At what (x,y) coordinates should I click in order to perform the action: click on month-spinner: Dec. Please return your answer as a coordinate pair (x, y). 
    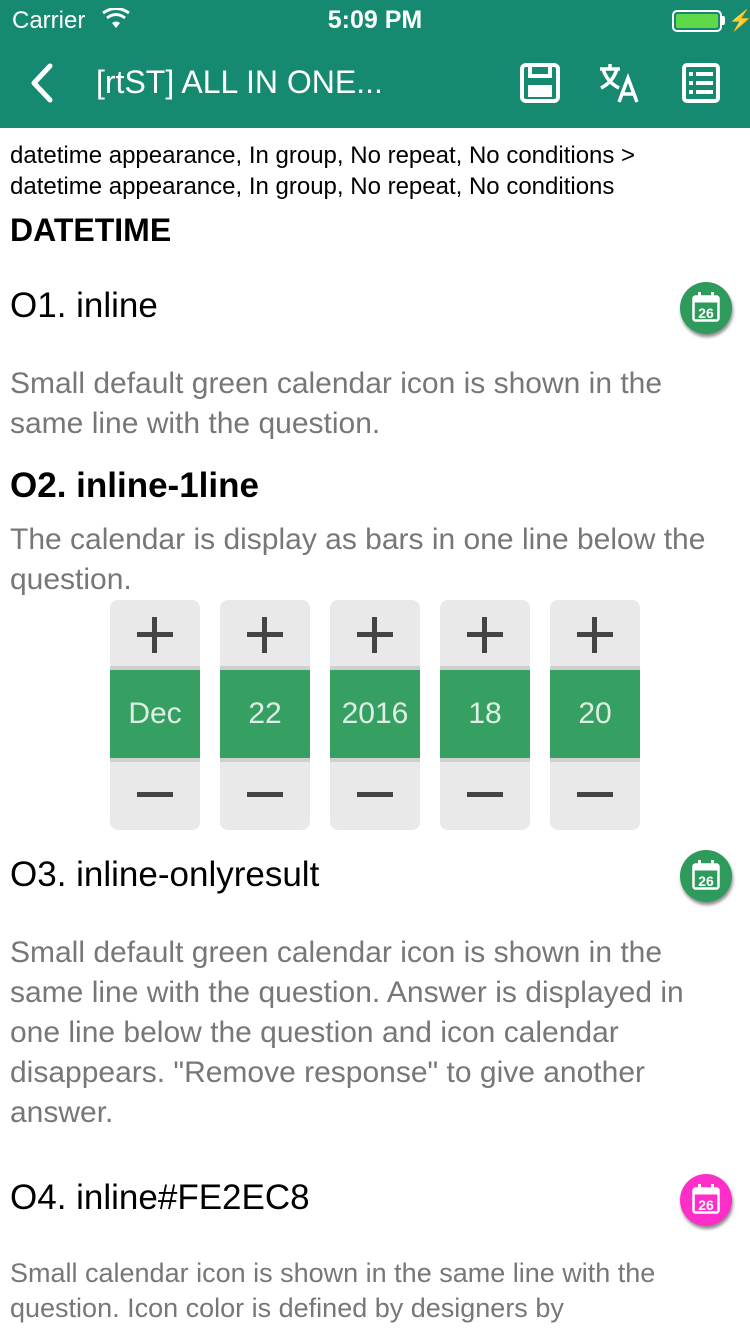
    Looking at the image, I should click on (155, 715).